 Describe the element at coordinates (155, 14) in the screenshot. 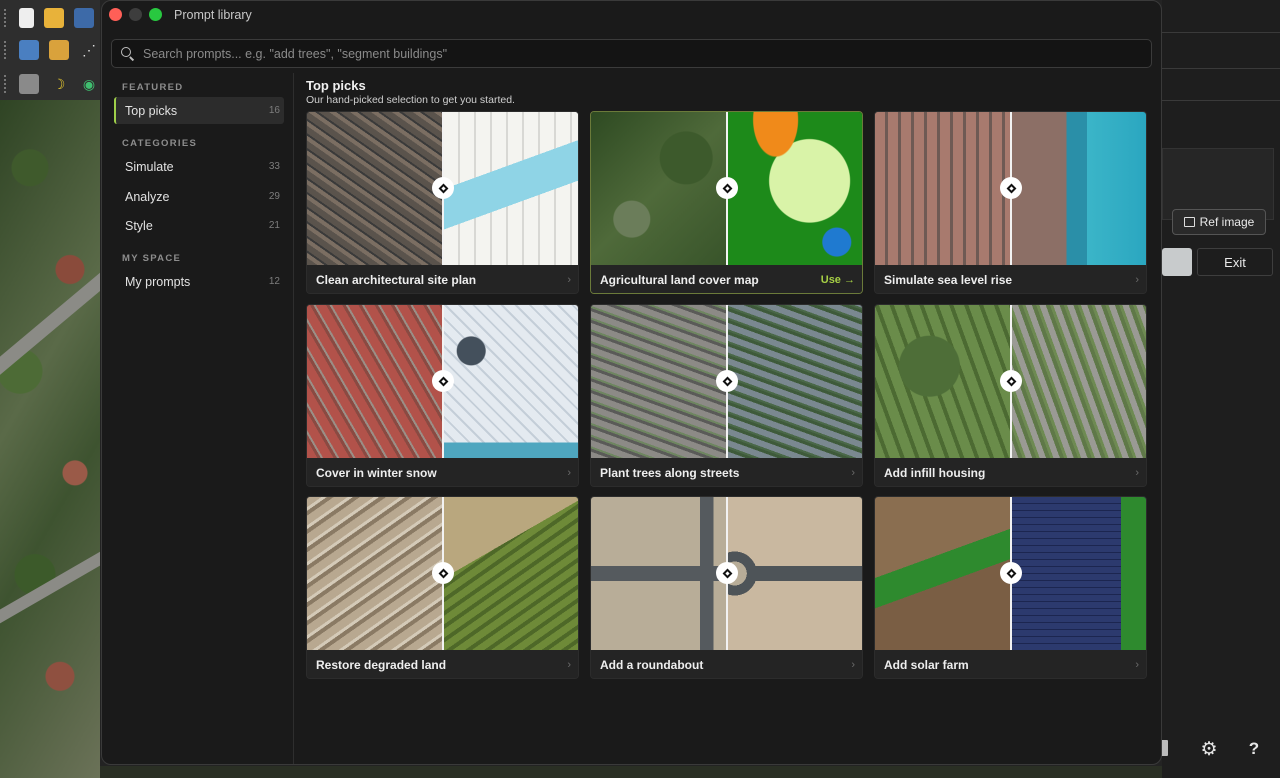

I see `maximize-window-button` at that location.